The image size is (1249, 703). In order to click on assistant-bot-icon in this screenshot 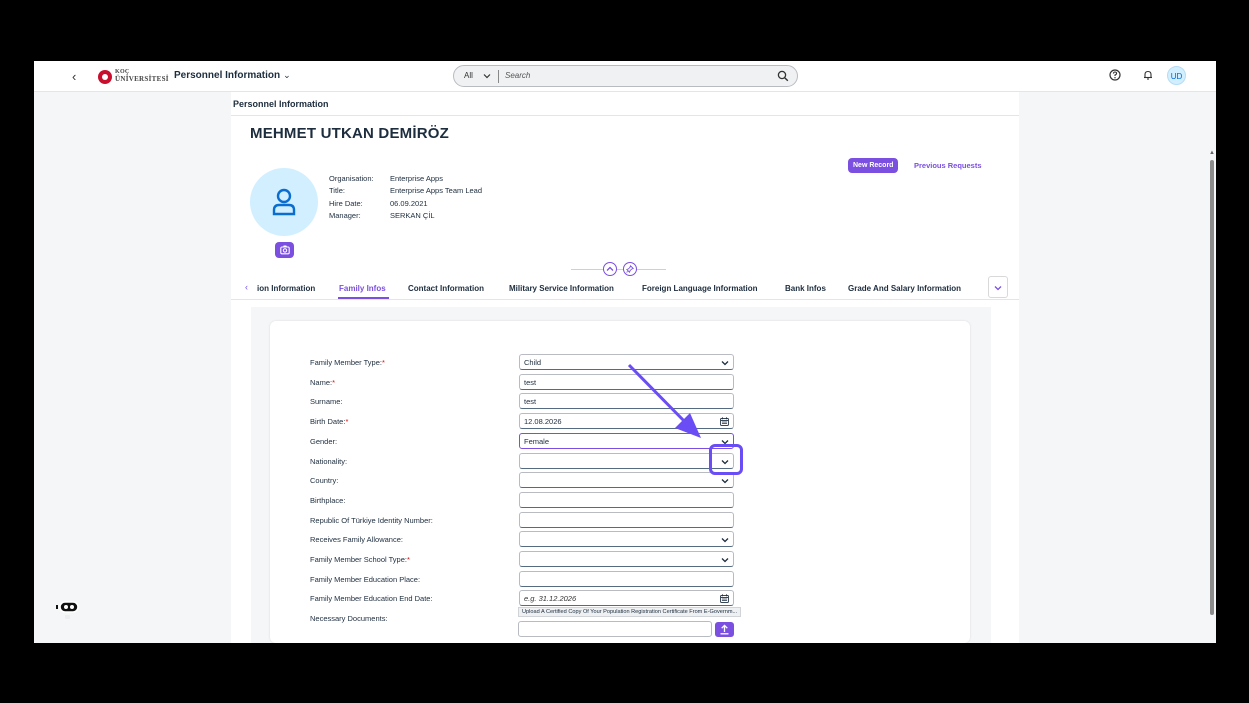, I will do `click(68, 610)`.